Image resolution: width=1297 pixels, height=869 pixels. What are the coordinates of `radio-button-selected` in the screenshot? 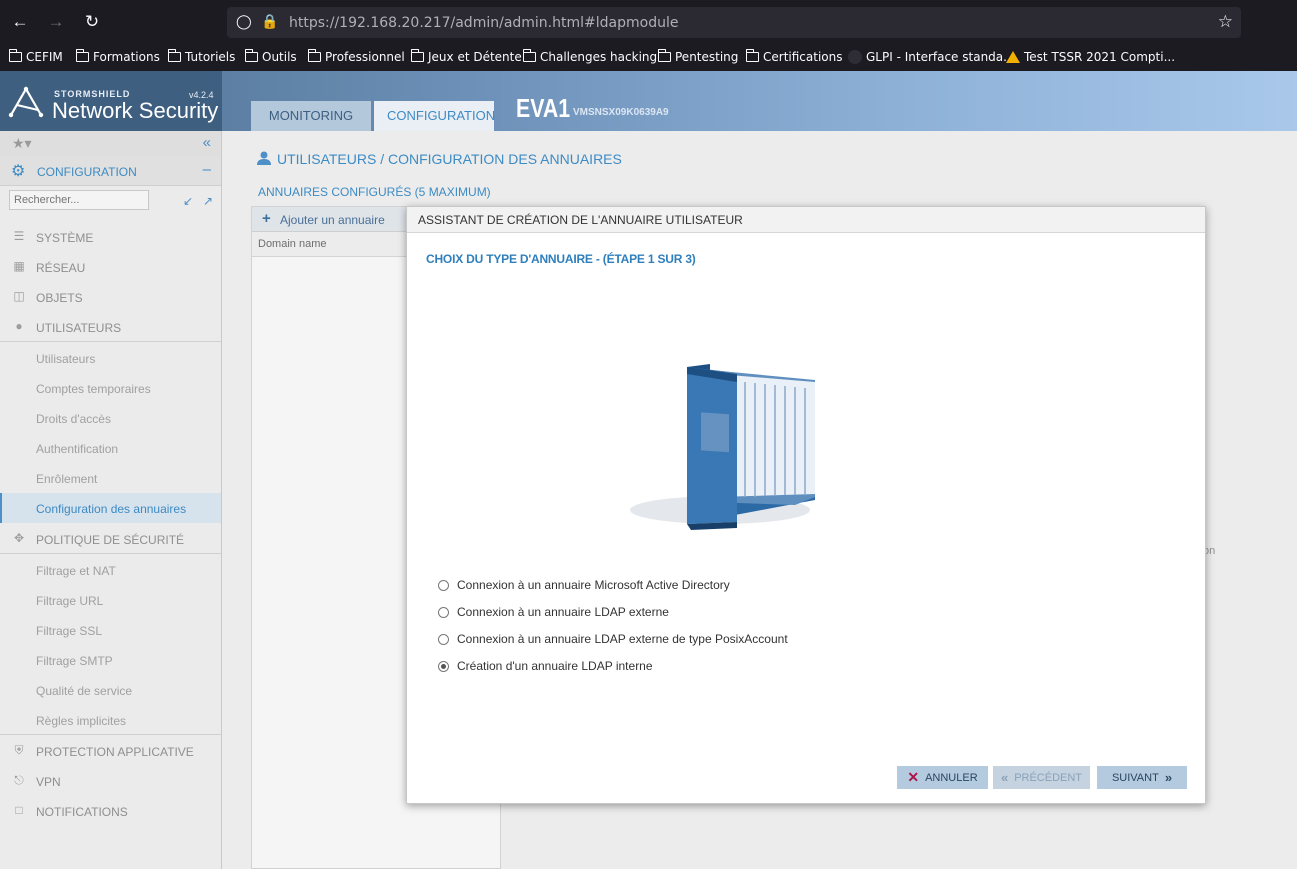 It's located at (443, 666).